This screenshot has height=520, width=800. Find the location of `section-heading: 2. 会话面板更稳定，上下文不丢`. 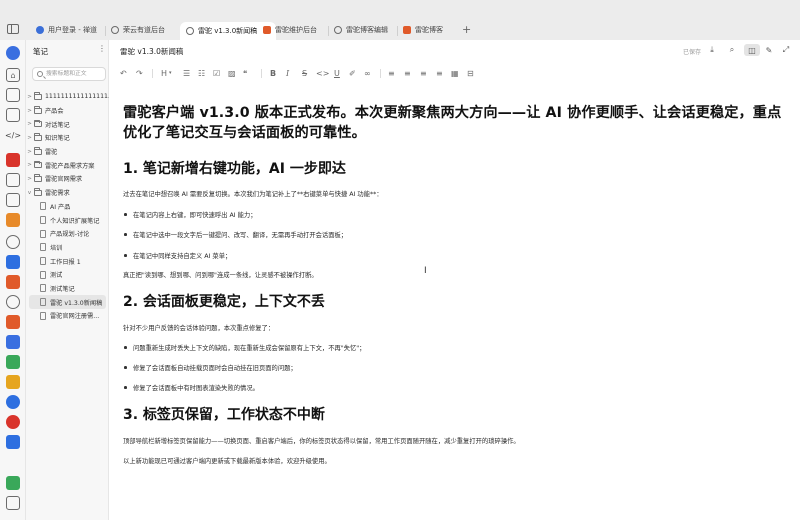

section-heading: 2. 会话面板更稳定，上下文不丢 is located at coordinates (224, 302).